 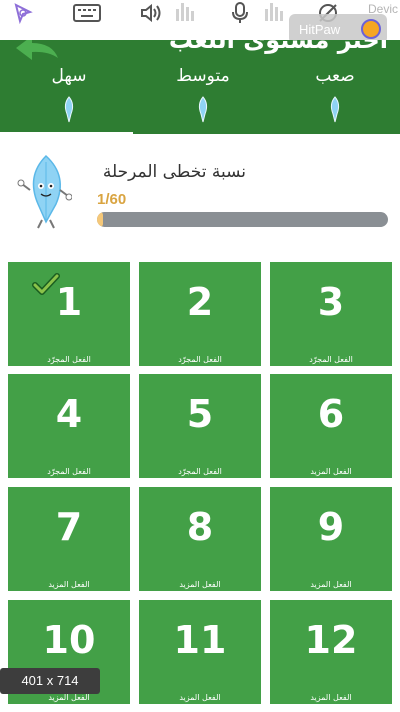 I want to click on hitpaw-logo-icon, so click(x=371, y=29).